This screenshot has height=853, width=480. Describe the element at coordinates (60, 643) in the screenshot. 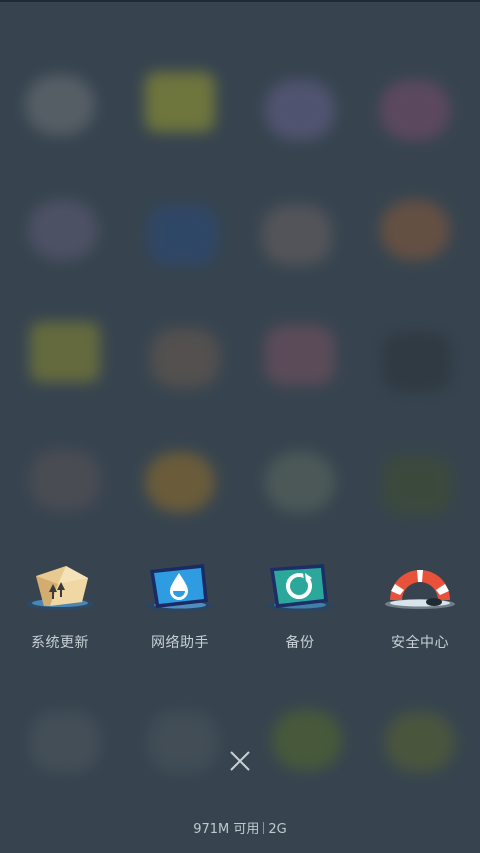

I see `tool-label: 系统更新` at that location.